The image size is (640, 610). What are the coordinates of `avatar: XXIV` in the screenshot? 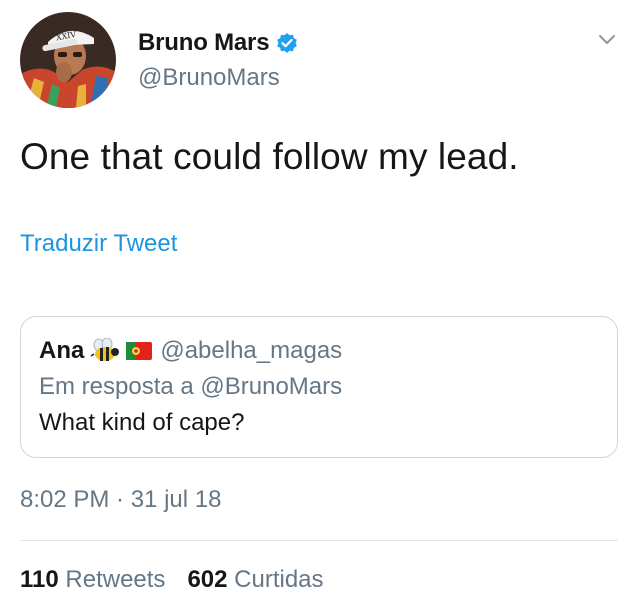 It's located at (68, 60).